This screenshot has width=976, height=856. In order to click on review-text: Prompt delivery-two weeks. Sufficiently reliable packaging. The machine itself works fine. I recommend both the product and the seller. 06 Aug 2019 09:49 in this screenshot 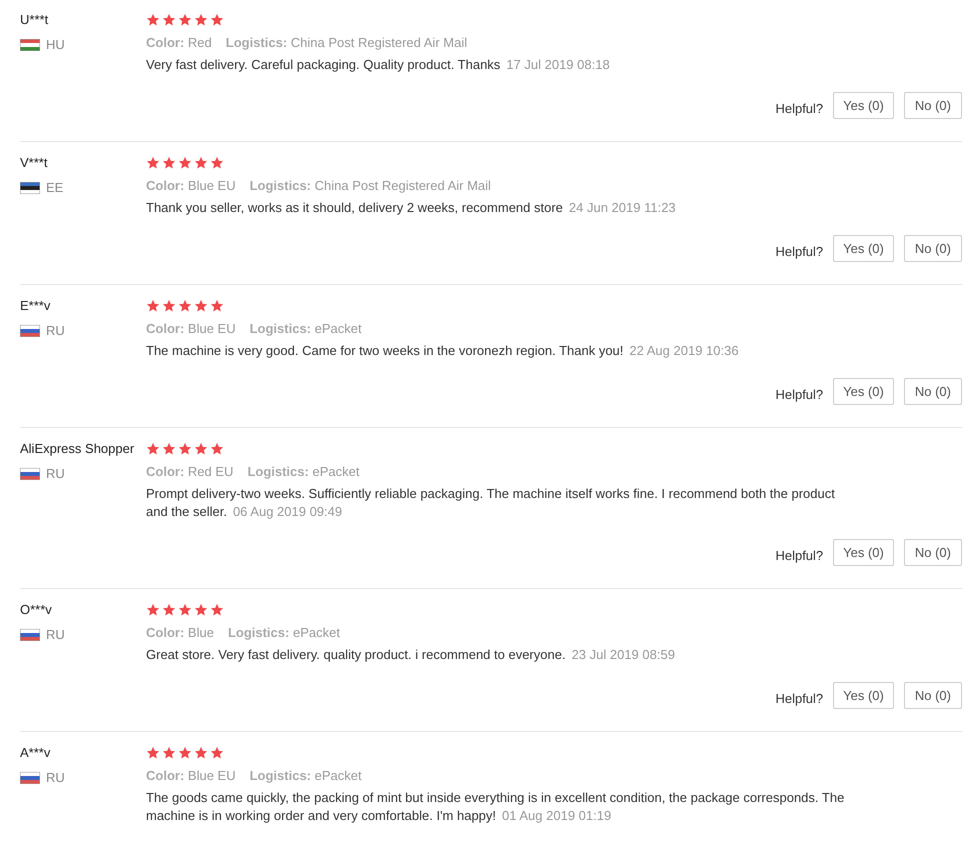, I will do `click(491, 503)`.